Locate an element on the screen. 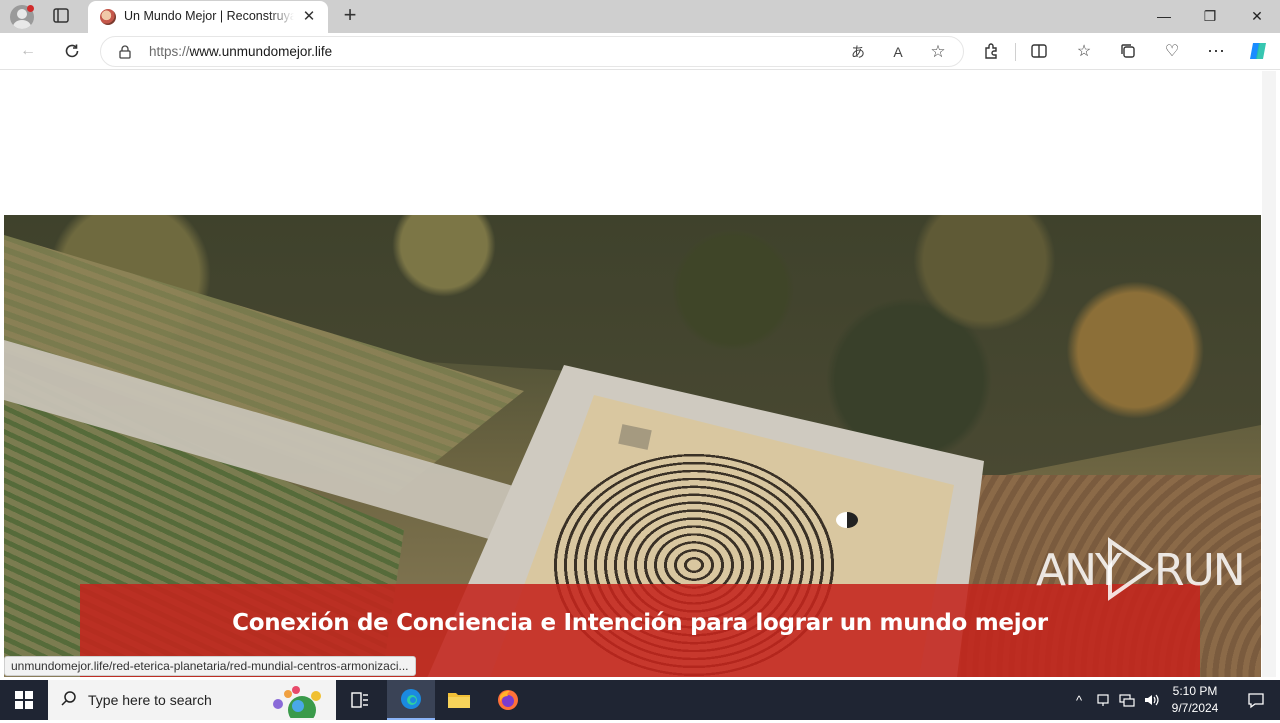 The image size is (1280, 723). new-tab-button: + is located at coordinates (350, 16).